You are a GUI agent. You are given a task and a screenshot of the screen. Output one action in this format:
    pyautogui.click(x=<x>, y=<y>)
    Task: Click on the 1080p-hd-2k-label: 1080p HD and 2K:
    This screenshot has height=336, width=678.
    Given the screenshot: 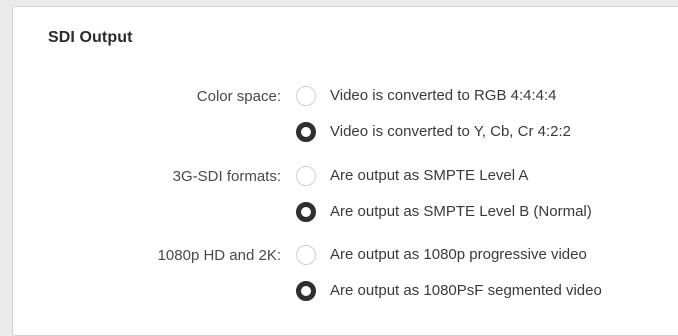 What is the action you would take?
    pyautogui.click(x=219, y=255)
    